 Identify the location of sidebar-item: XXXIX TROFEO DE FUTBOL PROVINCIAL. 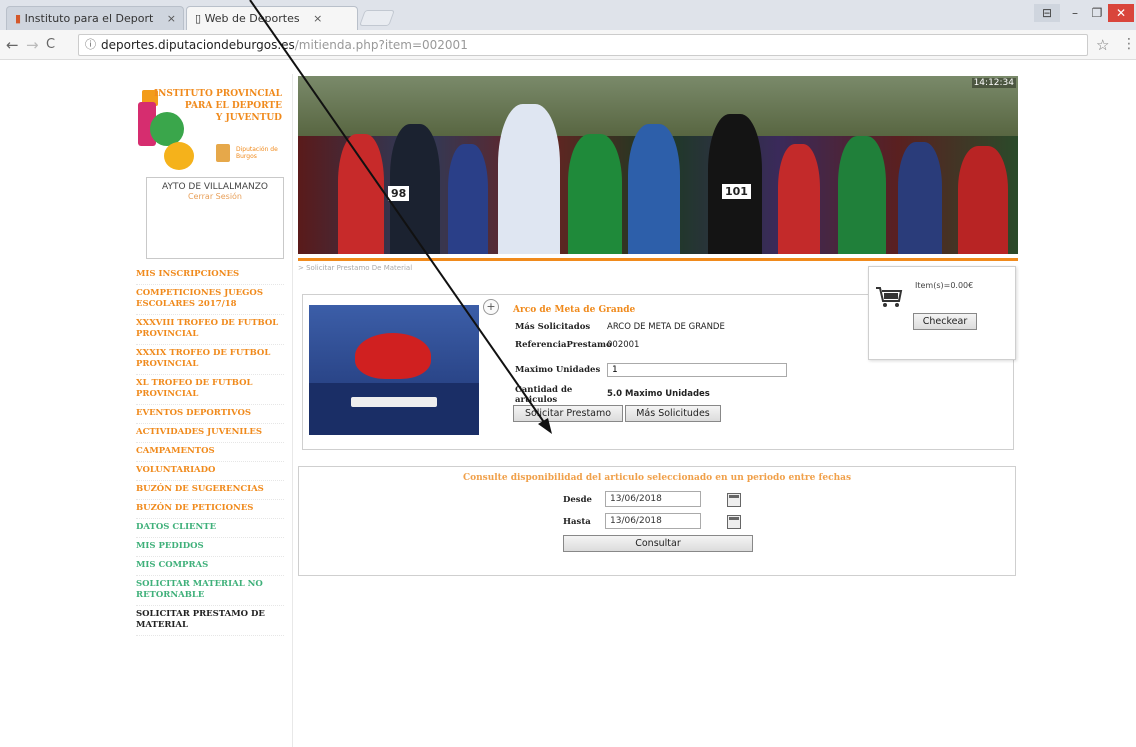
(210, 360).